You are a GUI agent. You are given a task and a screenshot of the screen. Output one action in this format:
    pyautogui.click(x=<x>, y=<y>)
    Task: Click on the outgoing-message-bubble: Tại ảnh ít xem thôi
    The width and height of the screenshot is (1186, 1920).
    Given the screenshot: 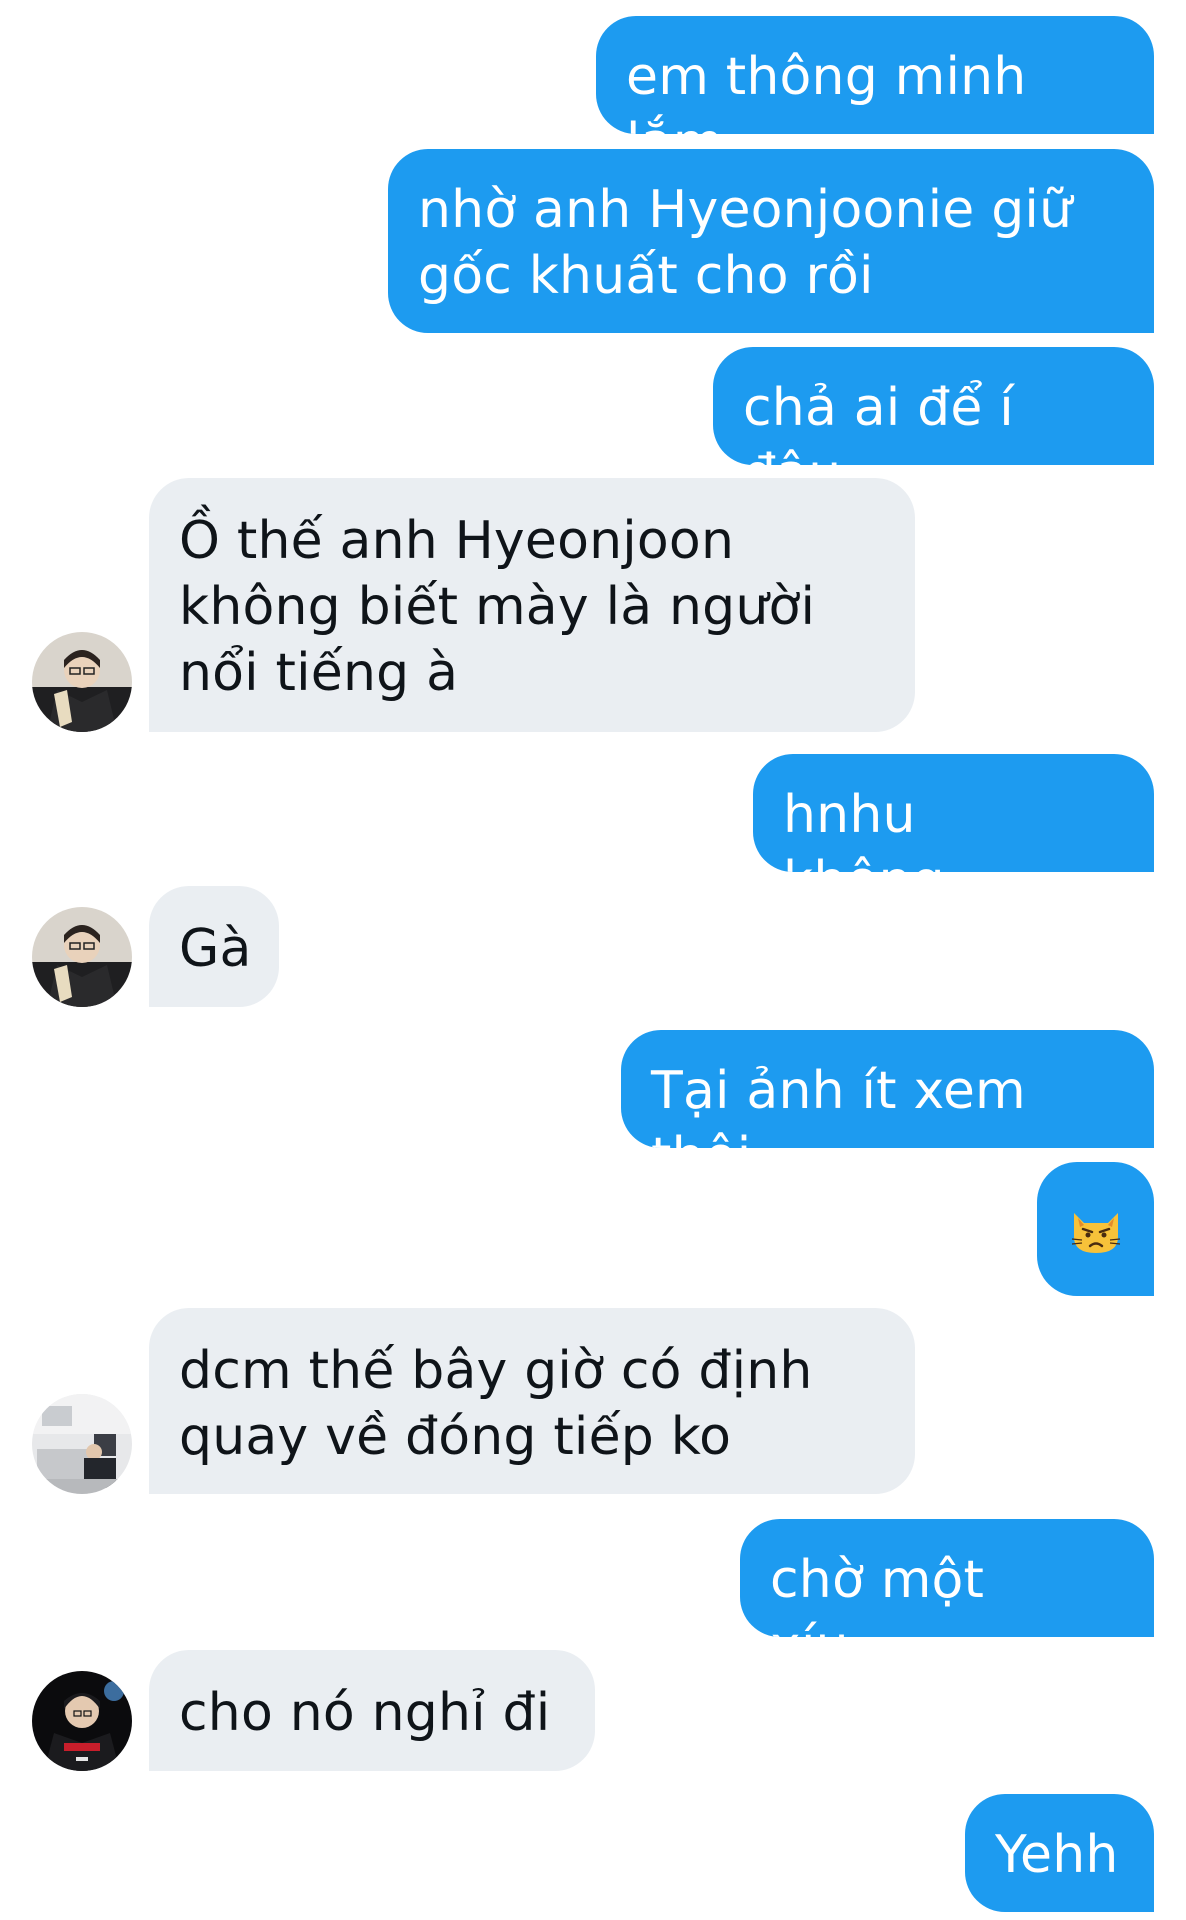 What is the action you would take?
    pyautogui.click(x=887, y=1089)
    